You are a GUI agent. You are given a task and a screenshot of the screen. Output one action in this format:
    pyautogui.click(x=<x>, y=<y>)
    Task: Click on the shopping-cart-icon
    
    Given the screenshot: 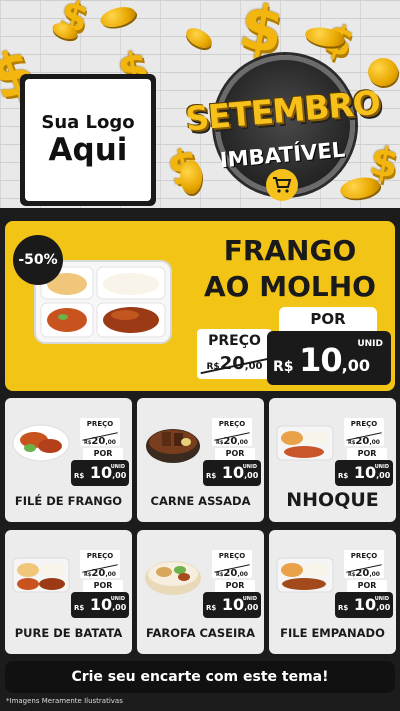 What is the action you would take?
    pyautogui.click(x=282, y=185)
    